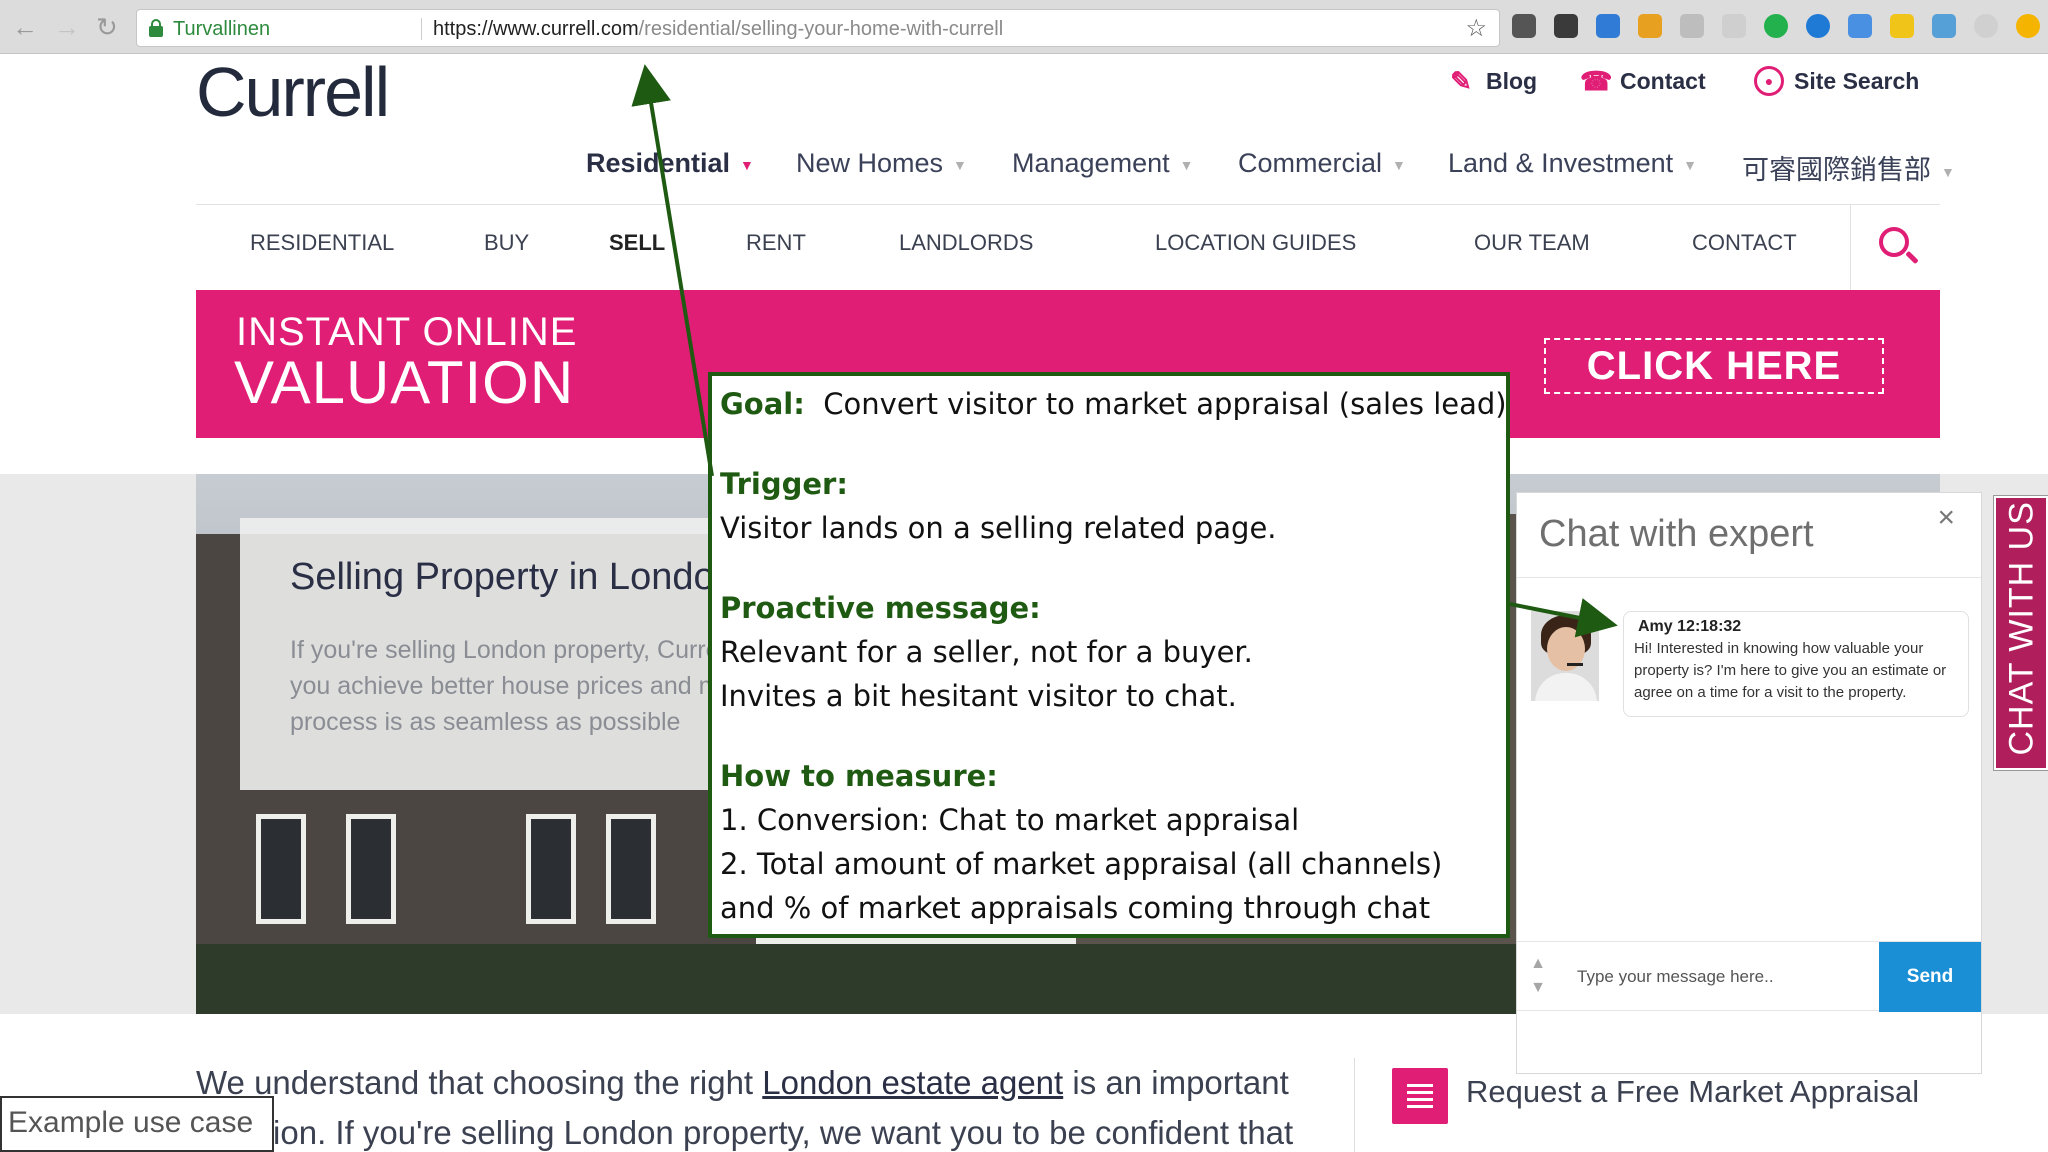 The width and height of the screenshot is (2048, 1152). What do you see at coordinates (1563, 618) in the screenshot?
I see `arrow-to-chat` at bounding box center [1563, 618].